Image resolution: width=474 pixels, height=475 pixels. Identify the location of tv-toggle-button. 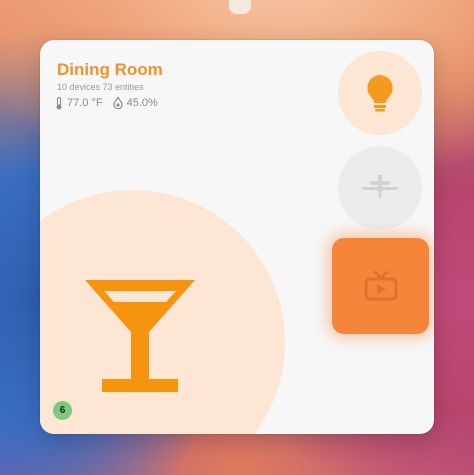
(380, 286).